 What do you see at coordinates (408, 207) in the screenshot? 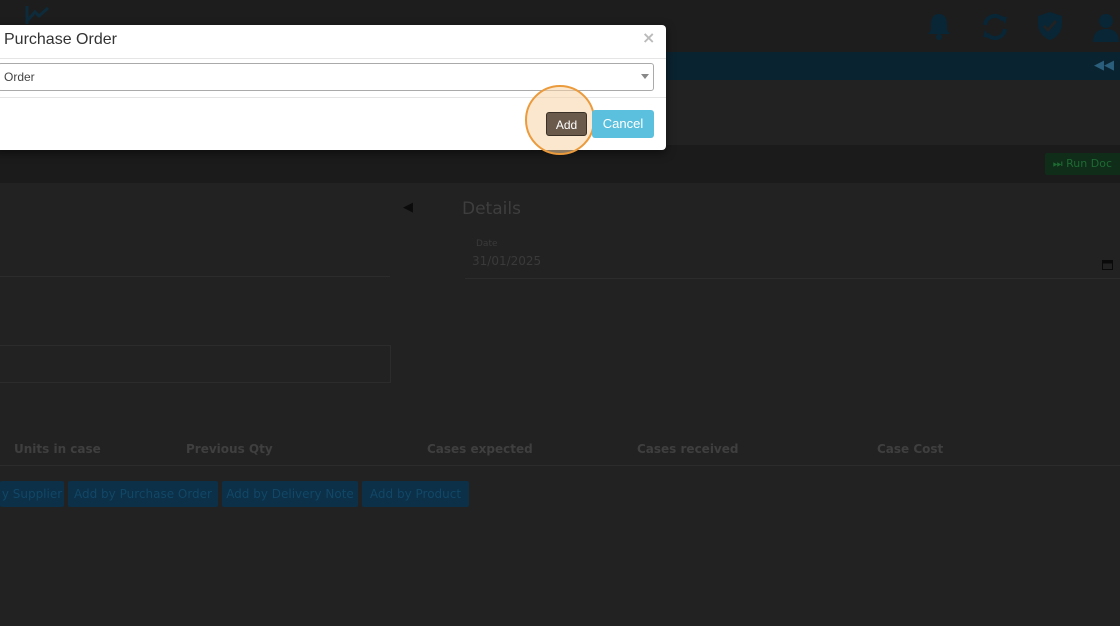
I see `caret-left-icon: ◀` at bounding box center [408, 207].